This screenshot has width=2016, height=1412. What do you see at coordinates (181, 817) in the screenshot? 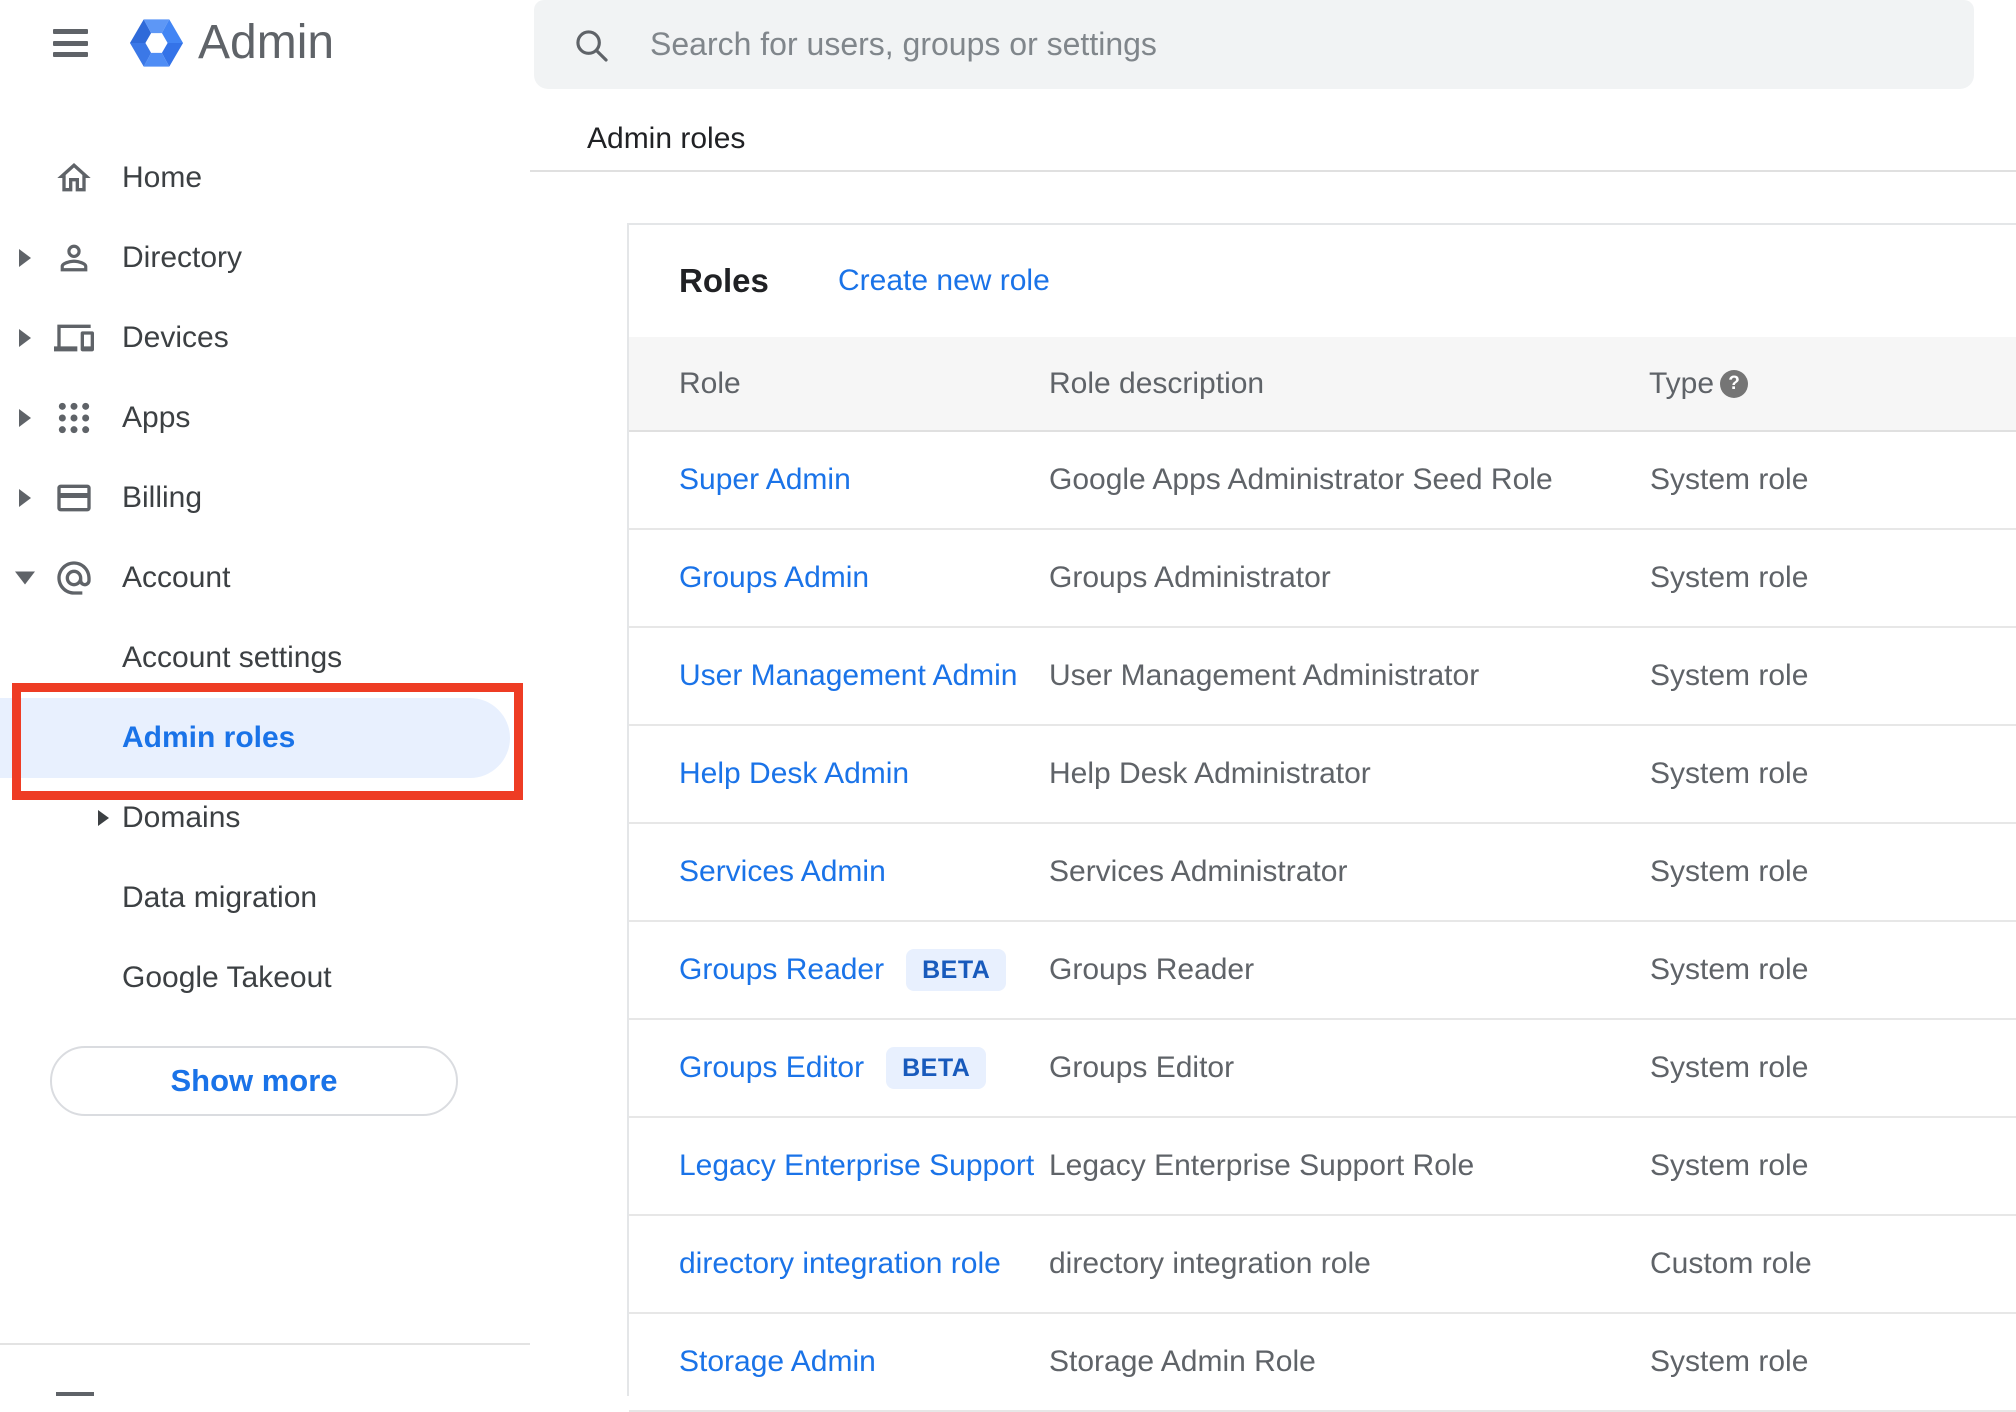
I see `sidebar-item-label: Domains` at bounding box center [181, 817].